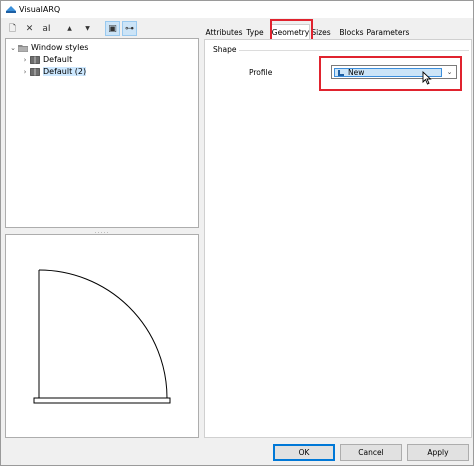 This screenshot has width=474, height=466. Describe the element at coordinates (65, 71) in the screenshot. I see `tree-node-label: Default (2)` at that location.